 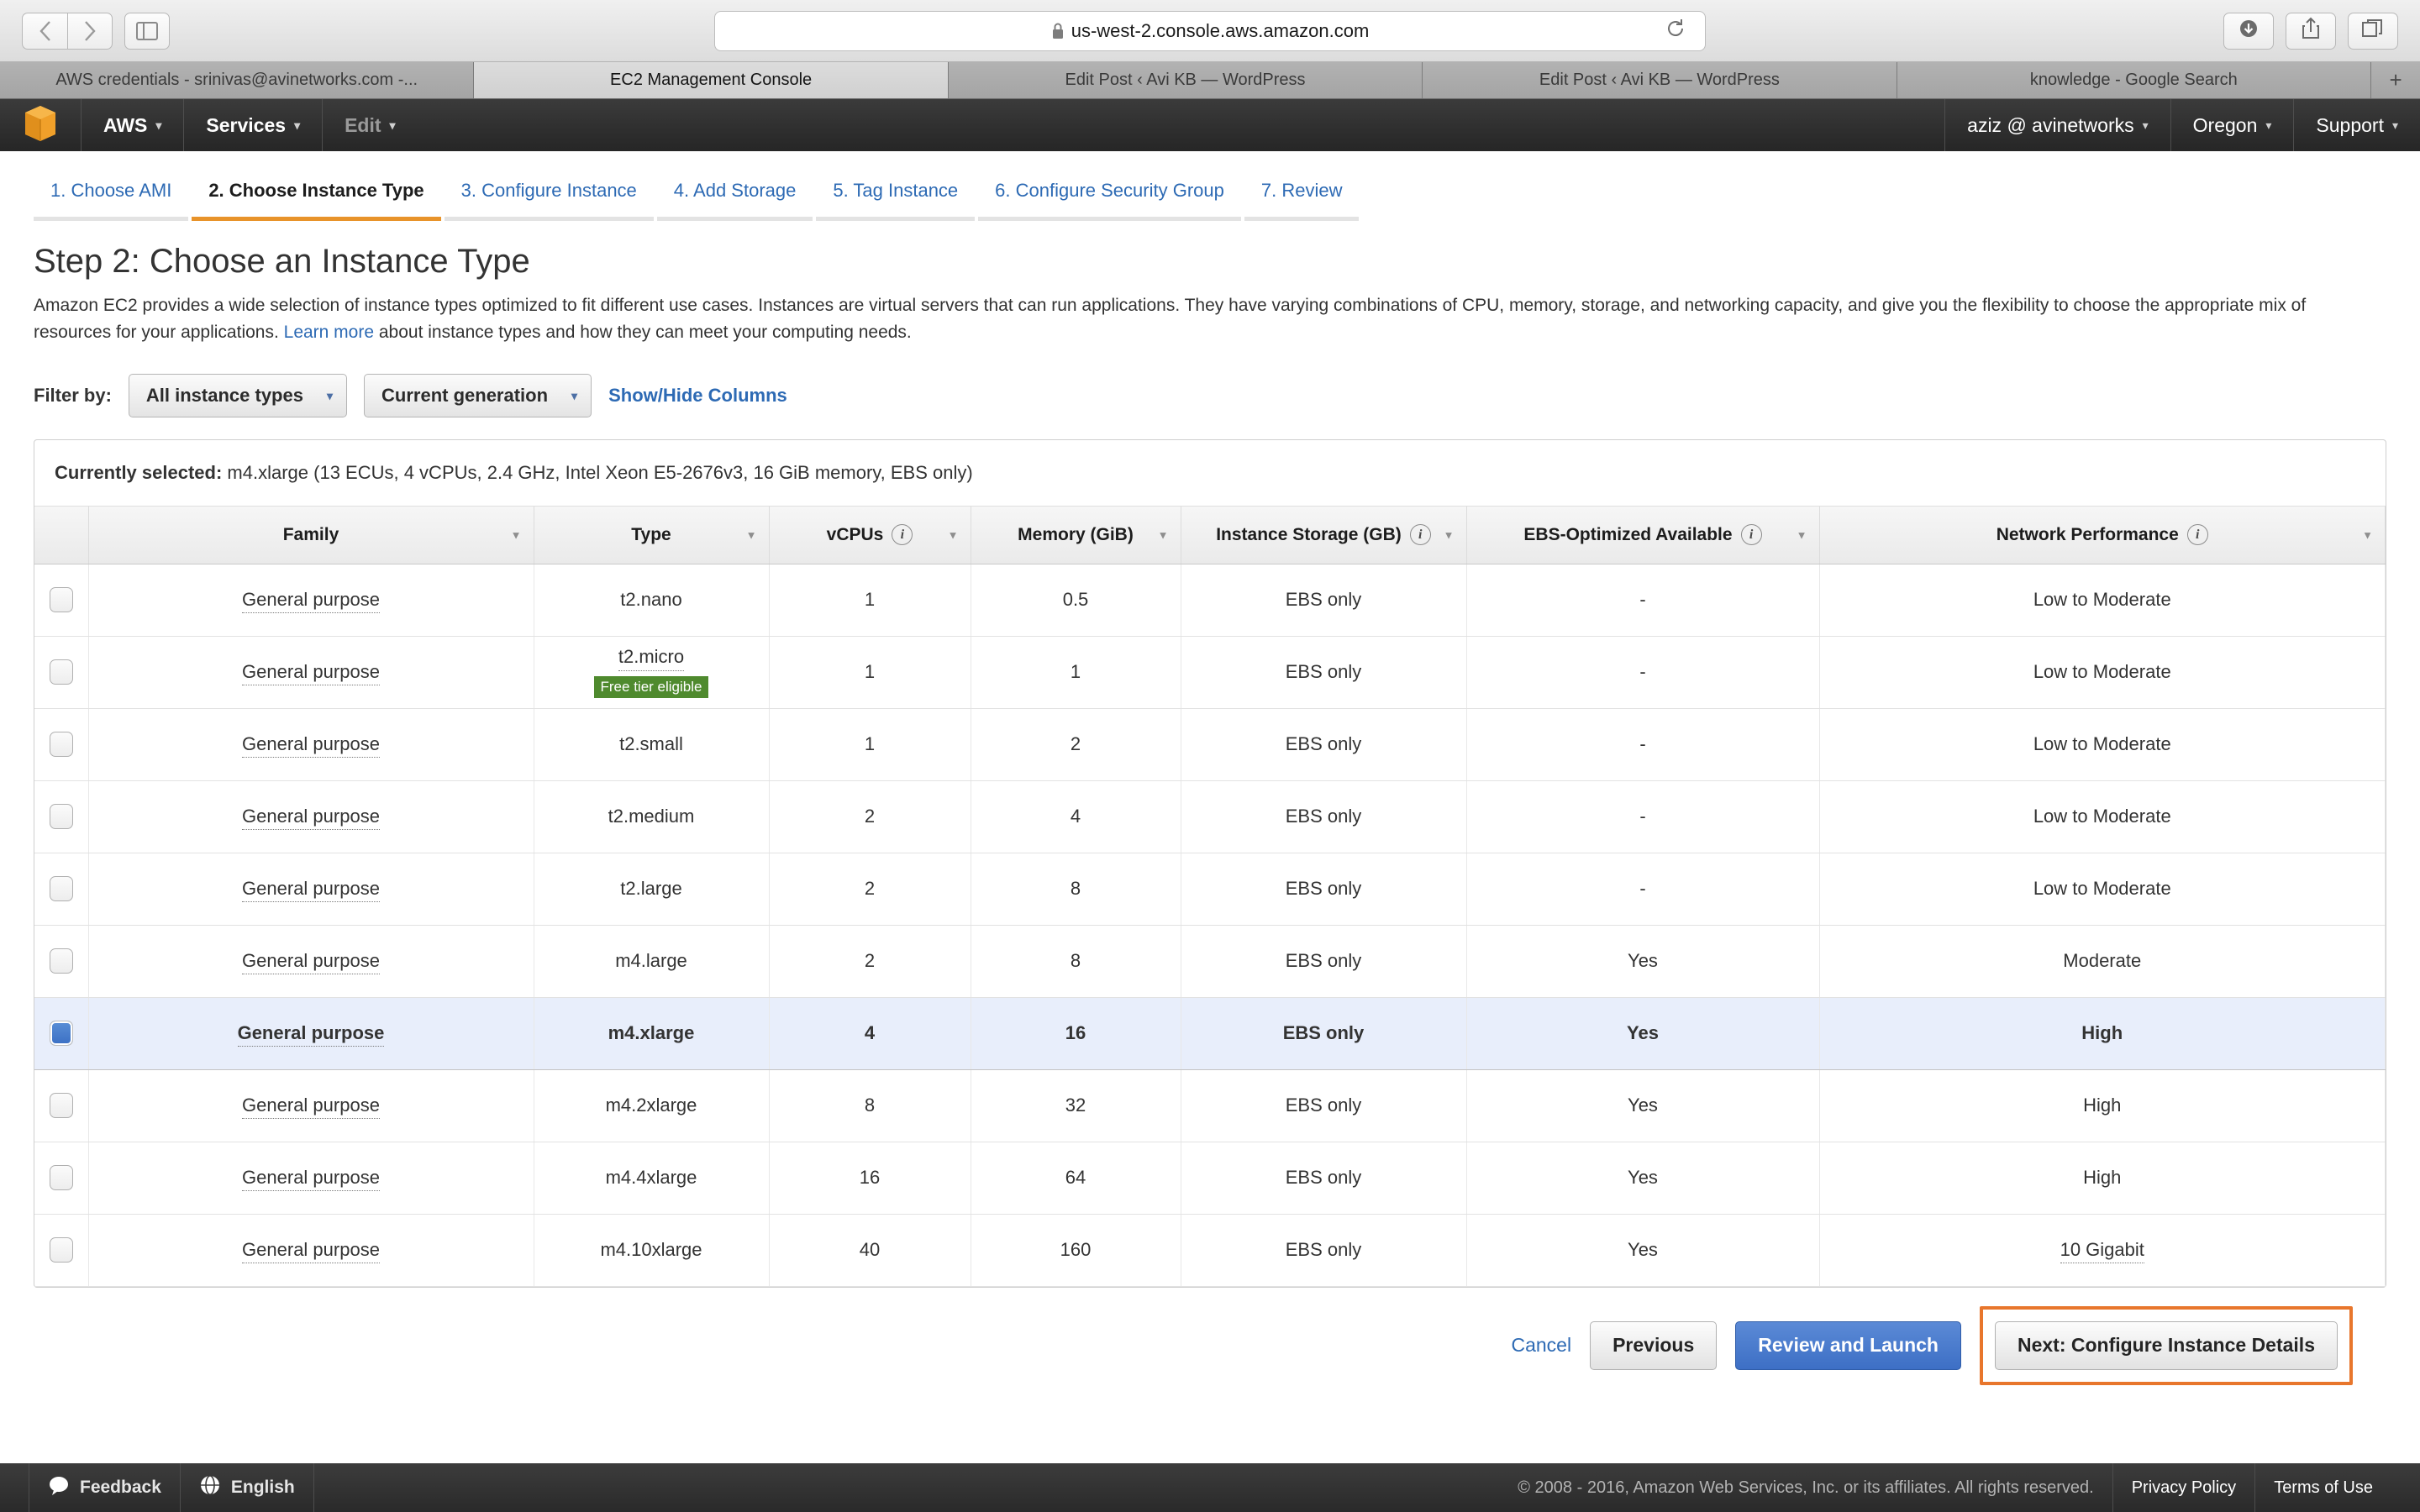 What do you see at coordinates (734, 200) in the screenshot?
I see `wizard-step-4: 4. Add Storage` at bounding box center [734, 200].